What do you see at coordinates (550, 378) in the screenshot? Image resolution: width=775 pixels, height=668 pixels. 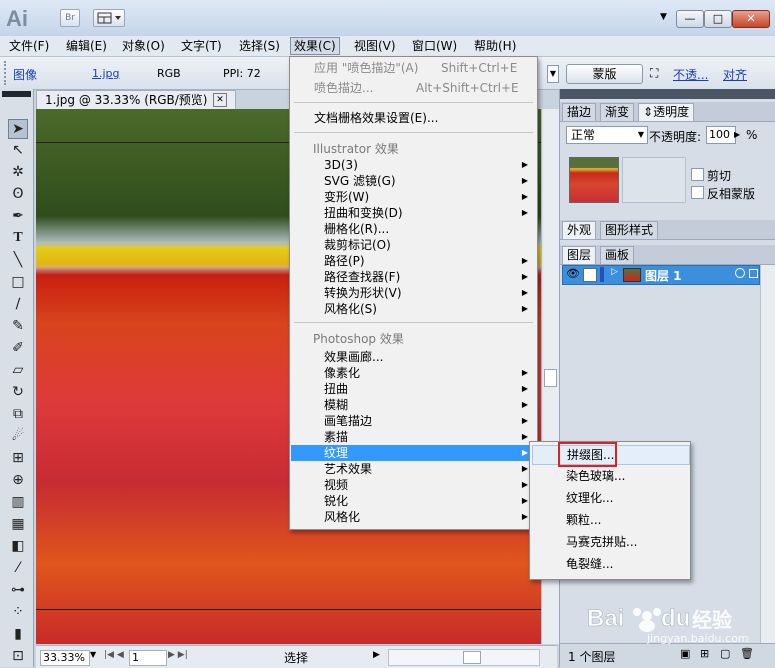 I see `scrollbar-thumb` at bounding box center [550, 378].